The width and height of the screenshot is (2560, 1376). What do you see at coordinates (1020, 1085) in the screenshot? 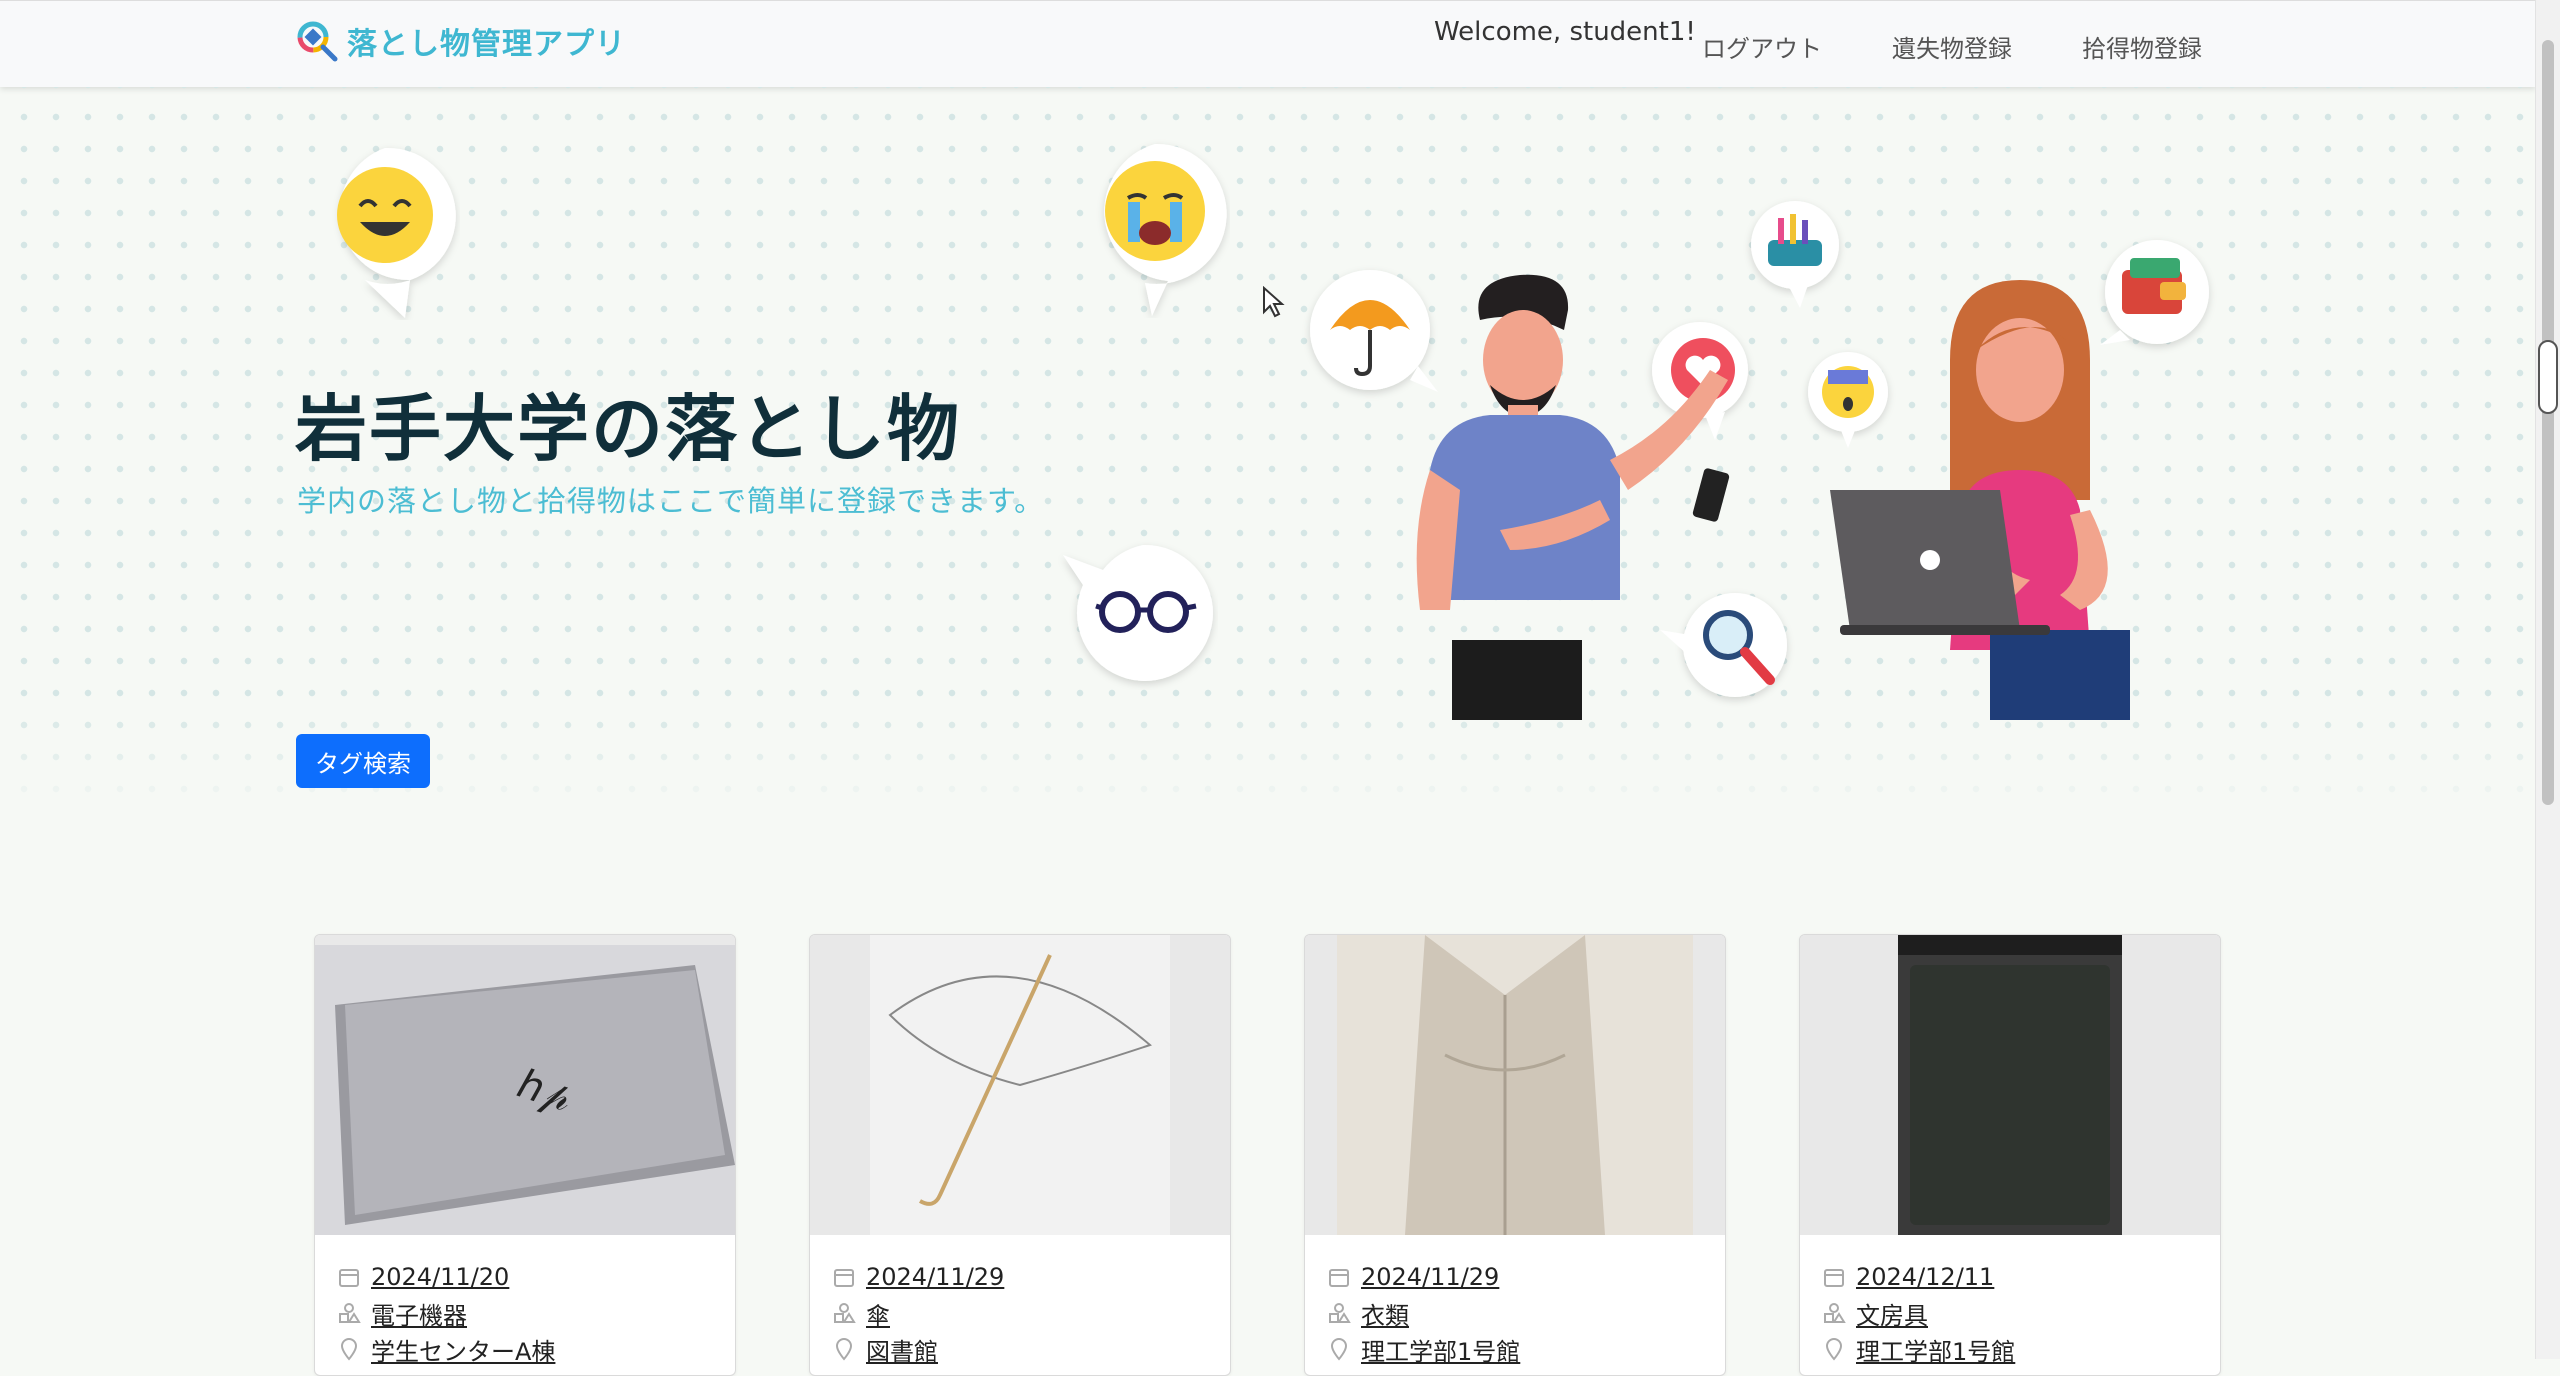
I see `item-image-umbrella` at bounding box center [1020, 1085].